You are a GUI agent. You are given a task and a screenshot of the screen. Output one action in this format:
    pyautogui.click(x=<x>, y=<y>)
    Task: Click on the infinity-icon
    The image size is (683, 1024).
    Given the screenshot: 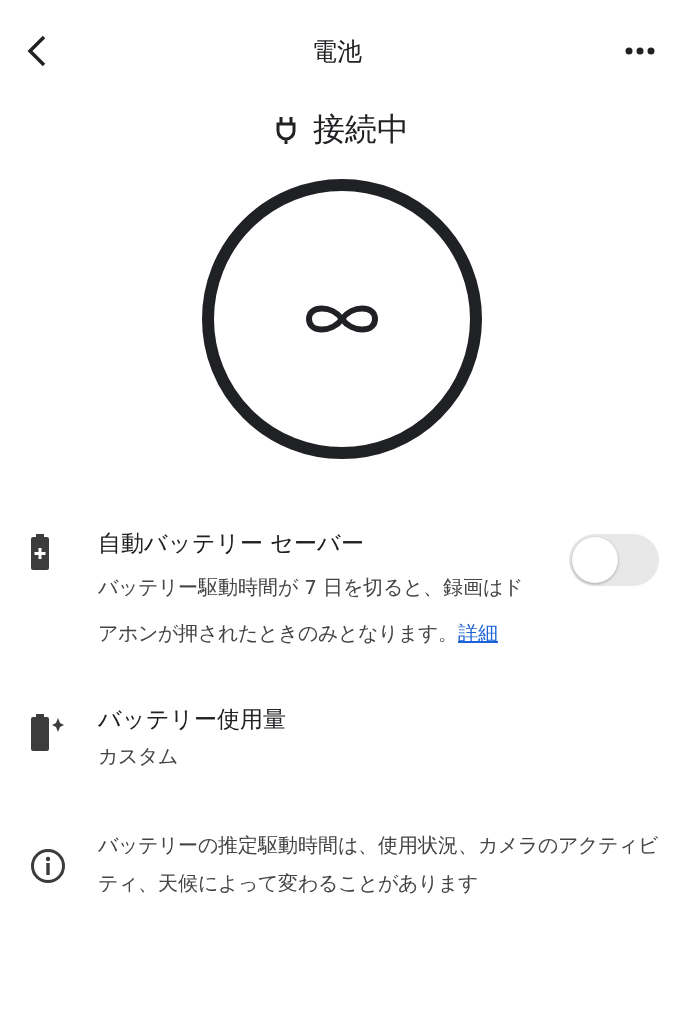 What is the action you would take?
    pyautogui.click(x=341, y=319)
    